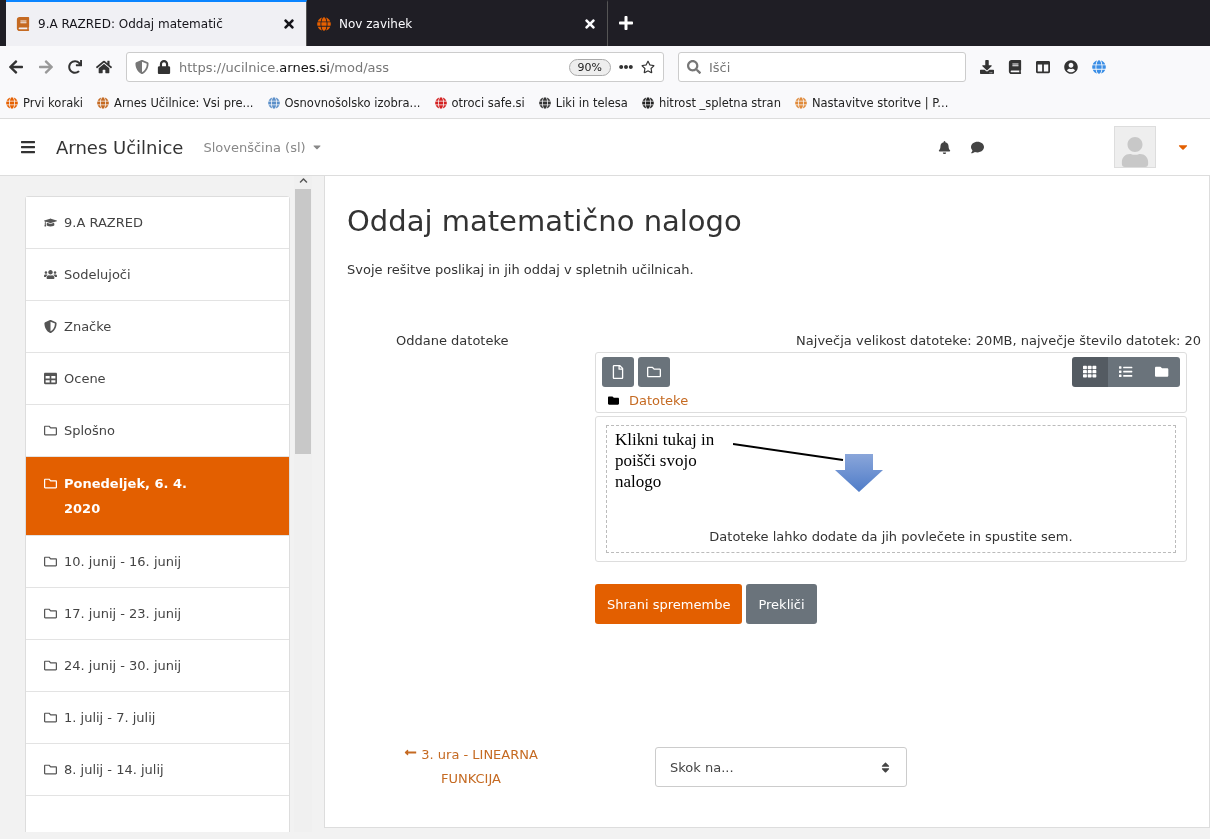 The width and height of the screenshot is (1210, 839). What do you see at coordinates (395, 67) in the screenshot?
I see `address-bar: https://ucilnice.arnes.si/mod/ass 90%` at bounding box center [395, 67].